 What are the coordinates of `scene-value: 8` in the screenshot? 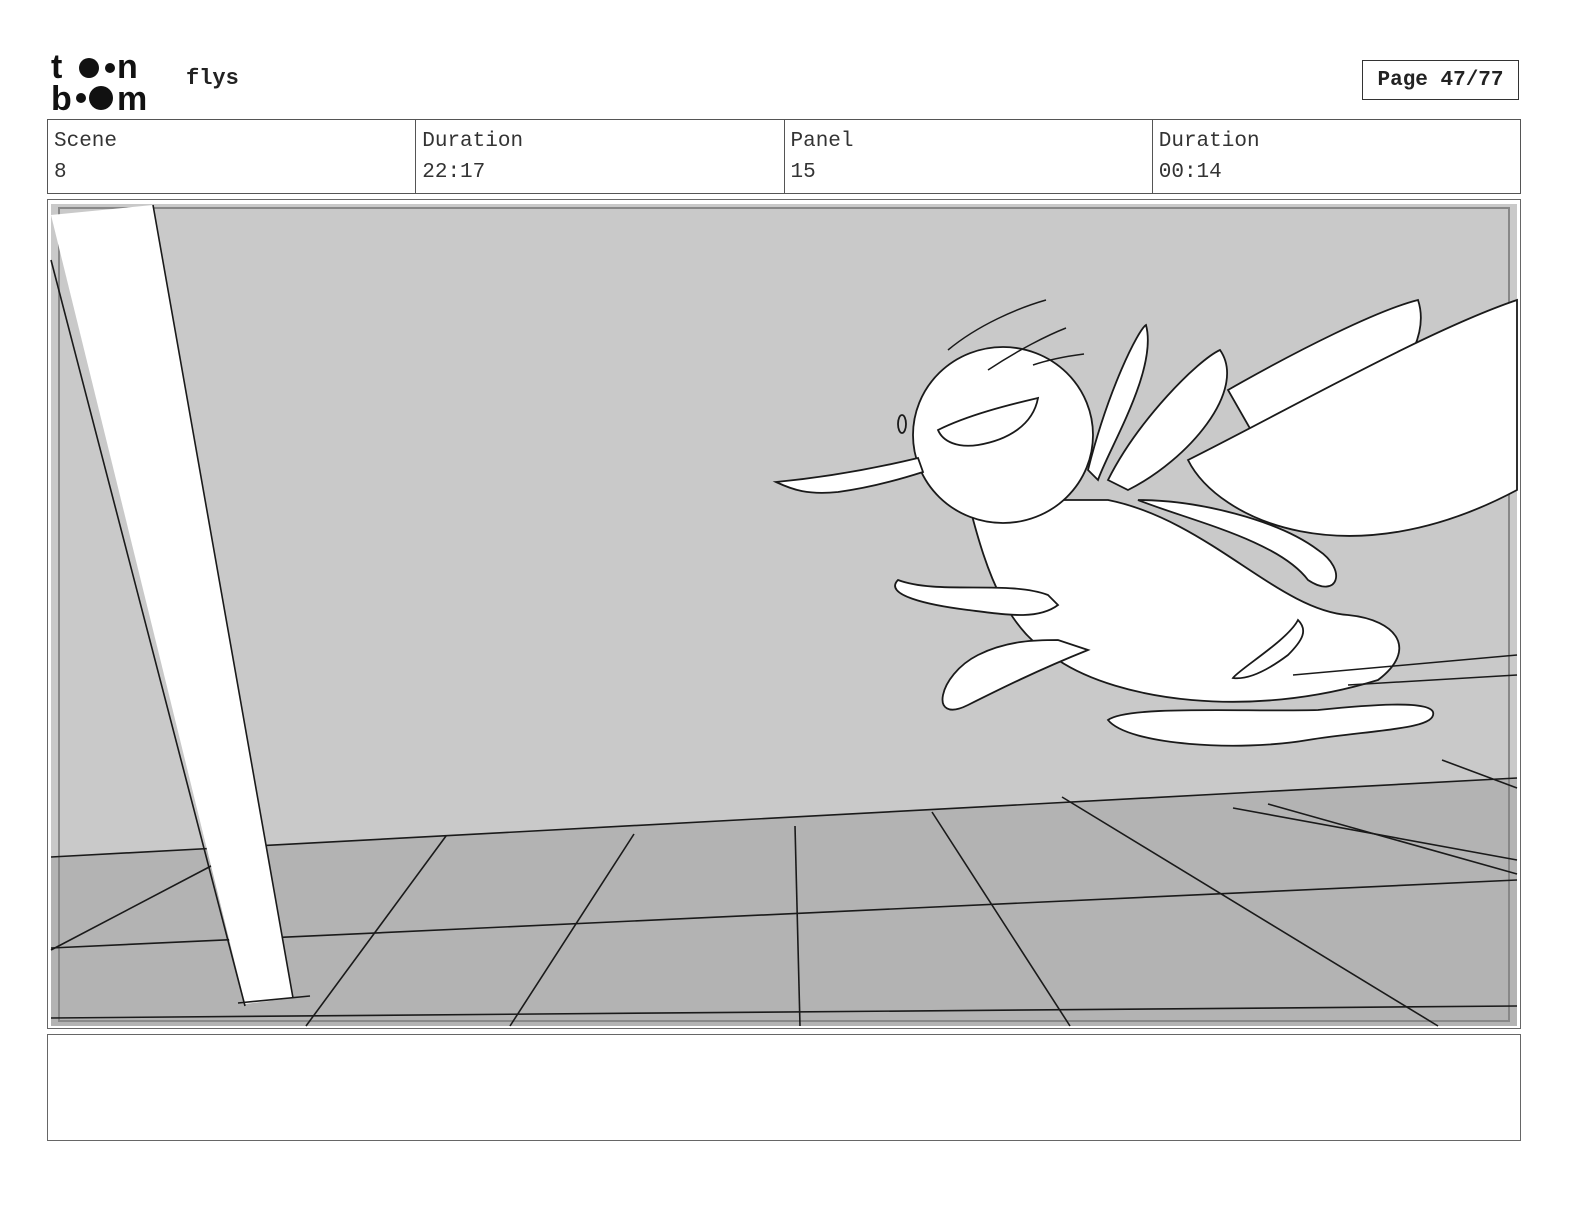 It's located at (60, 172).